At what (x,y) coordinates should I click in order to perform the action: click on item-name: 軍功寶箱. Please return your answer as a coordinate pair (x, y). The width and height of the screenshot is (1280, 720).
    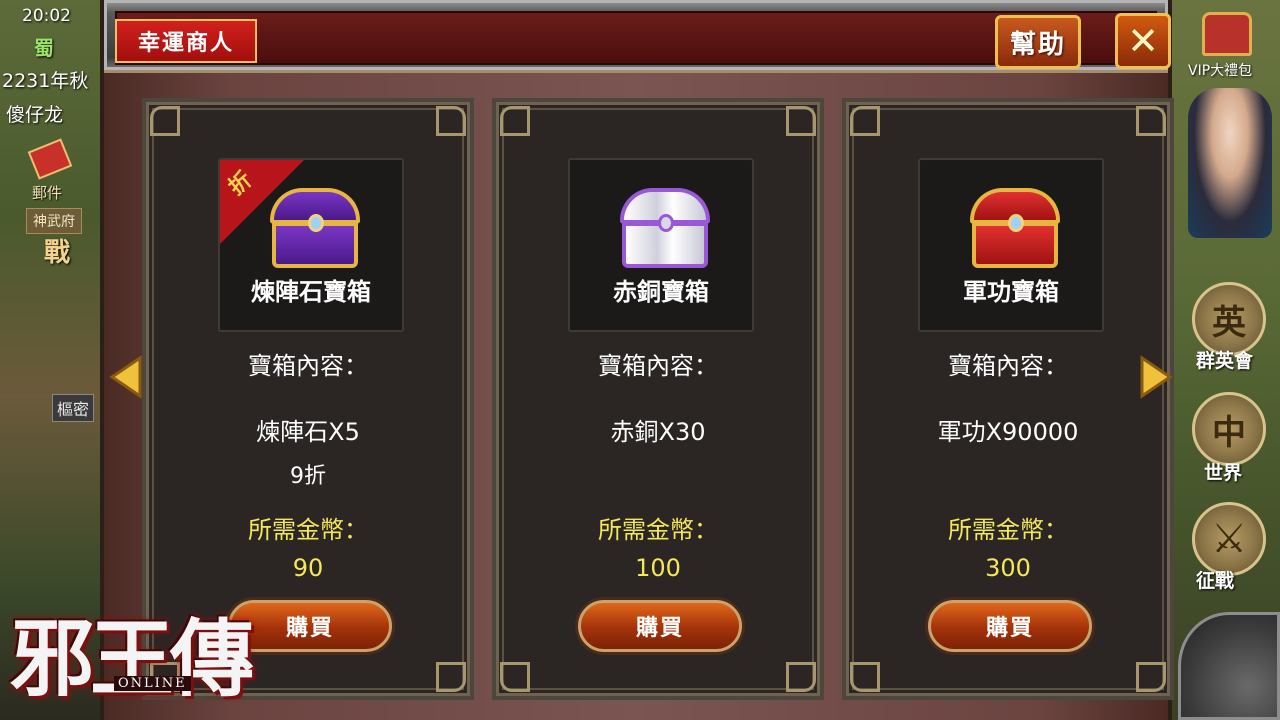
    Looking at the image, I should click on (1011, 292).